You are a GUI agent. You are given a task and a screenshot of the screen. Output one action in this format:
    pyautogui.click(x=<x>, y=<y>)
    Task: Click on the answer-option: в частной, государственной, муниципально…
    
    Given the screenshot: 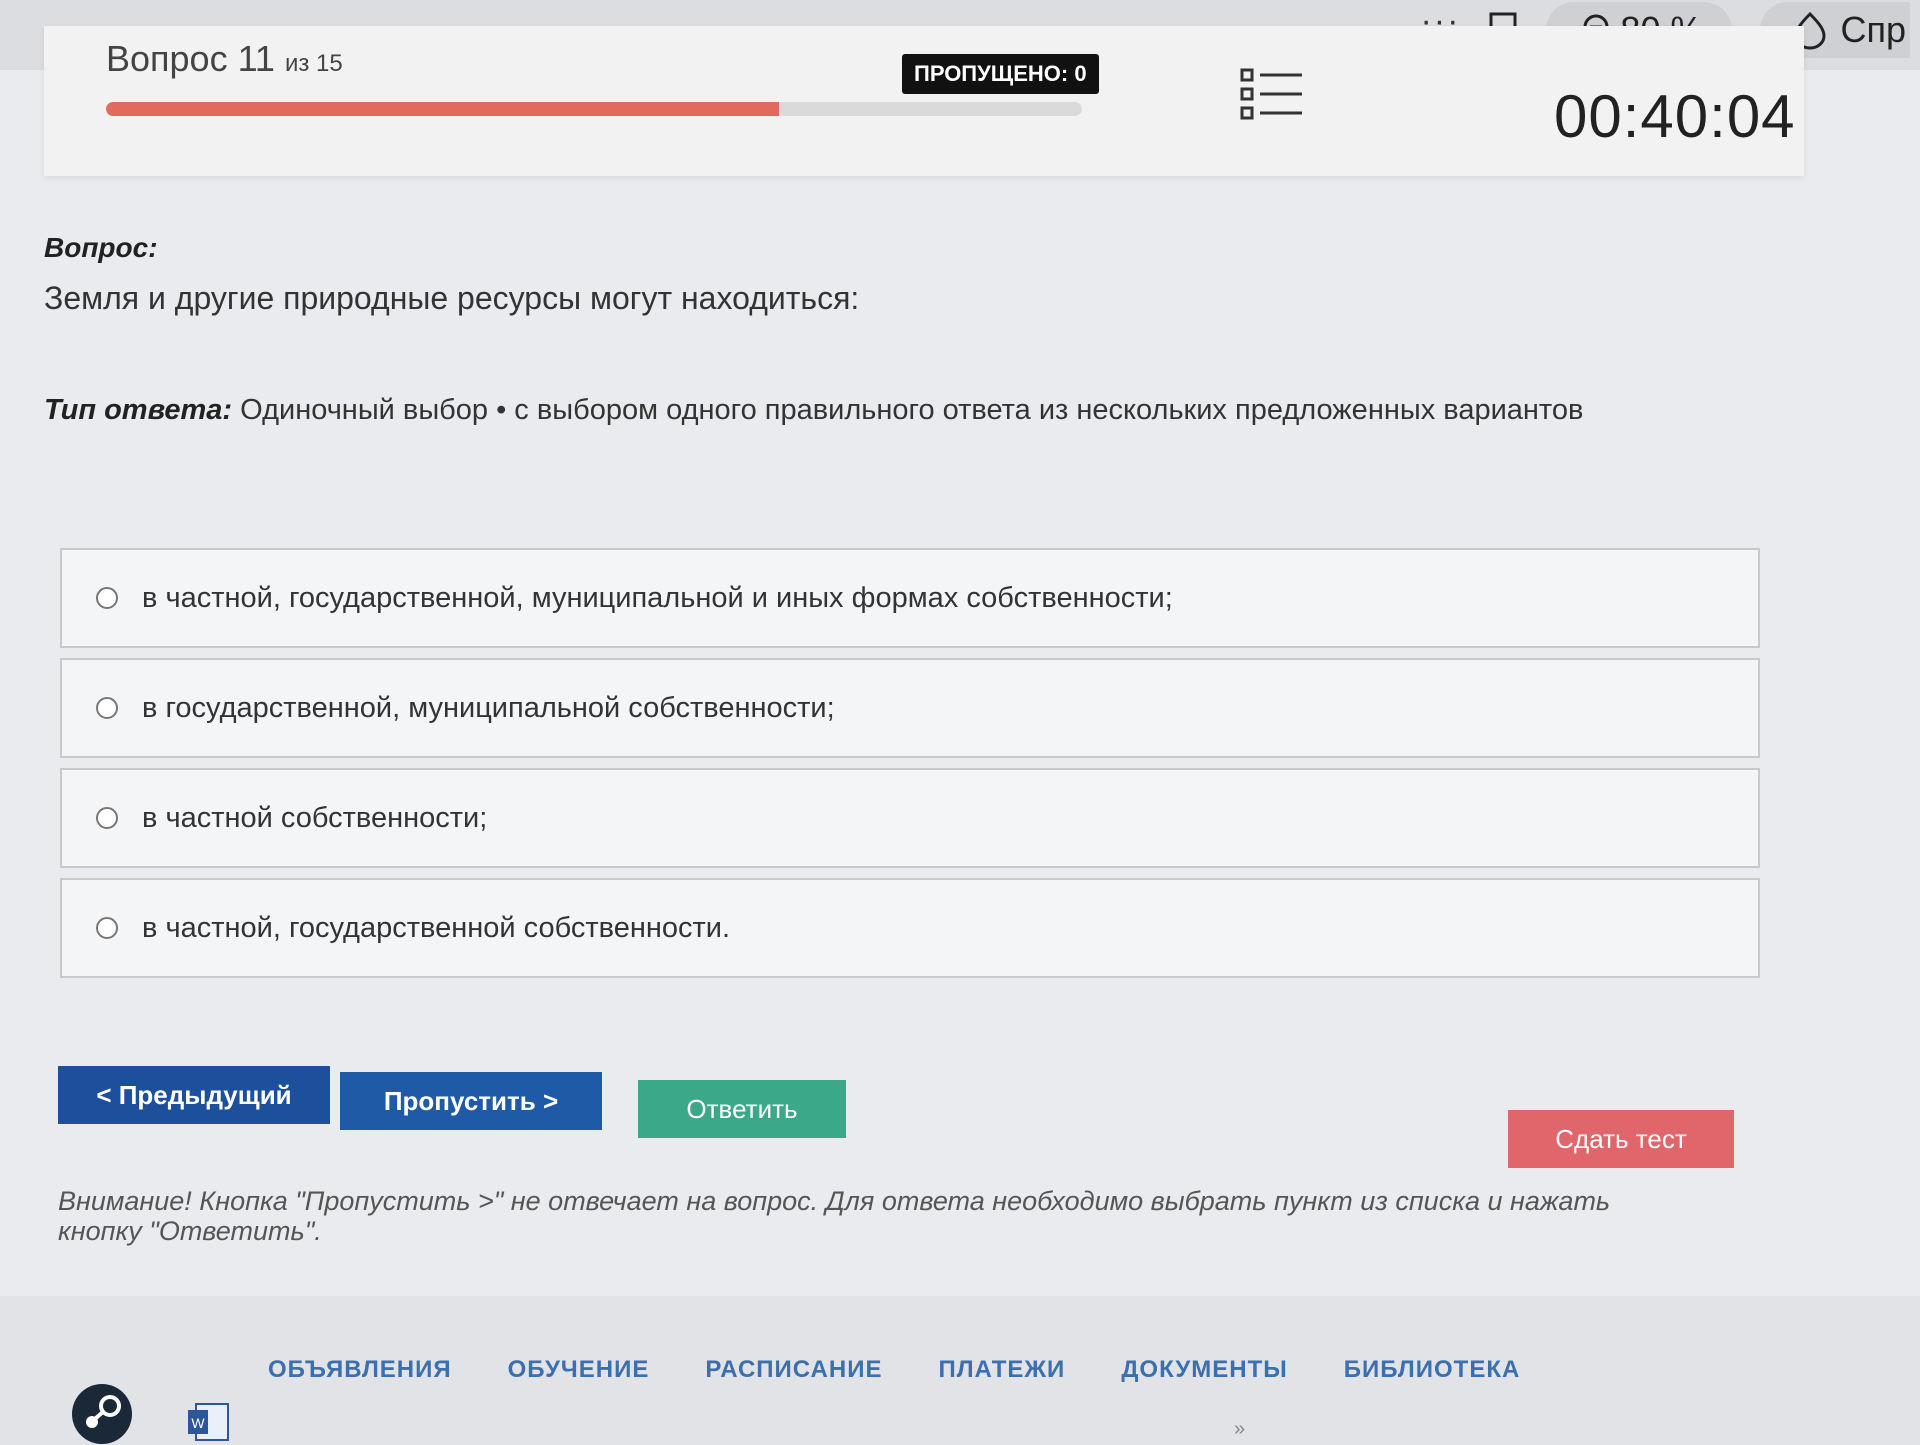 What is the action you would take?
    pyautogui.click(x=910, y=598)
    